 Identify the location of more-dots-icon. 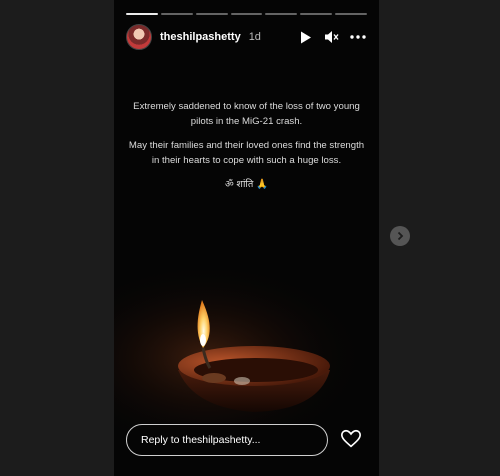
(358, 37).